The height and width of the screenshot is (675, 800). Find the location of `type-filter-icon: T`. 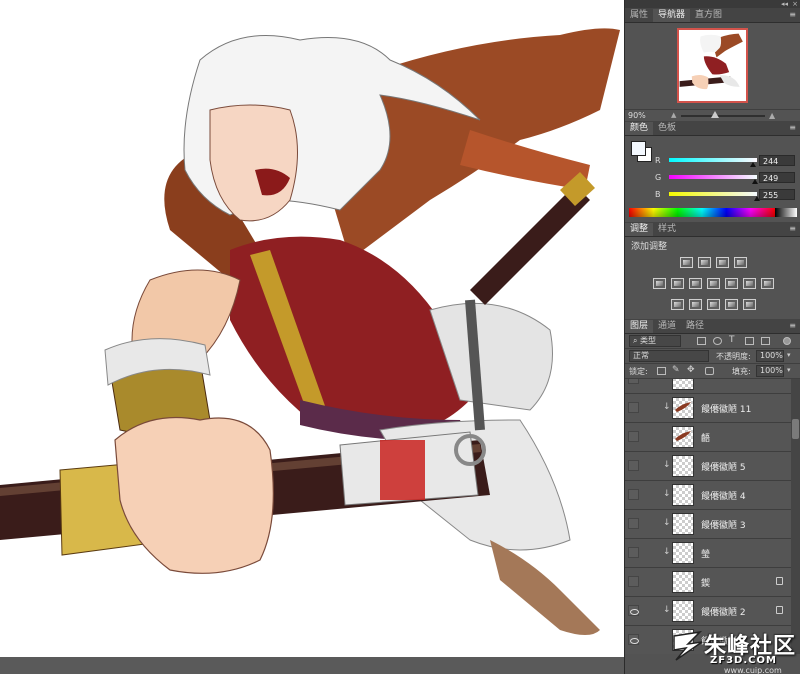

type-filter-icon: T is located at coordinates (733, 340).